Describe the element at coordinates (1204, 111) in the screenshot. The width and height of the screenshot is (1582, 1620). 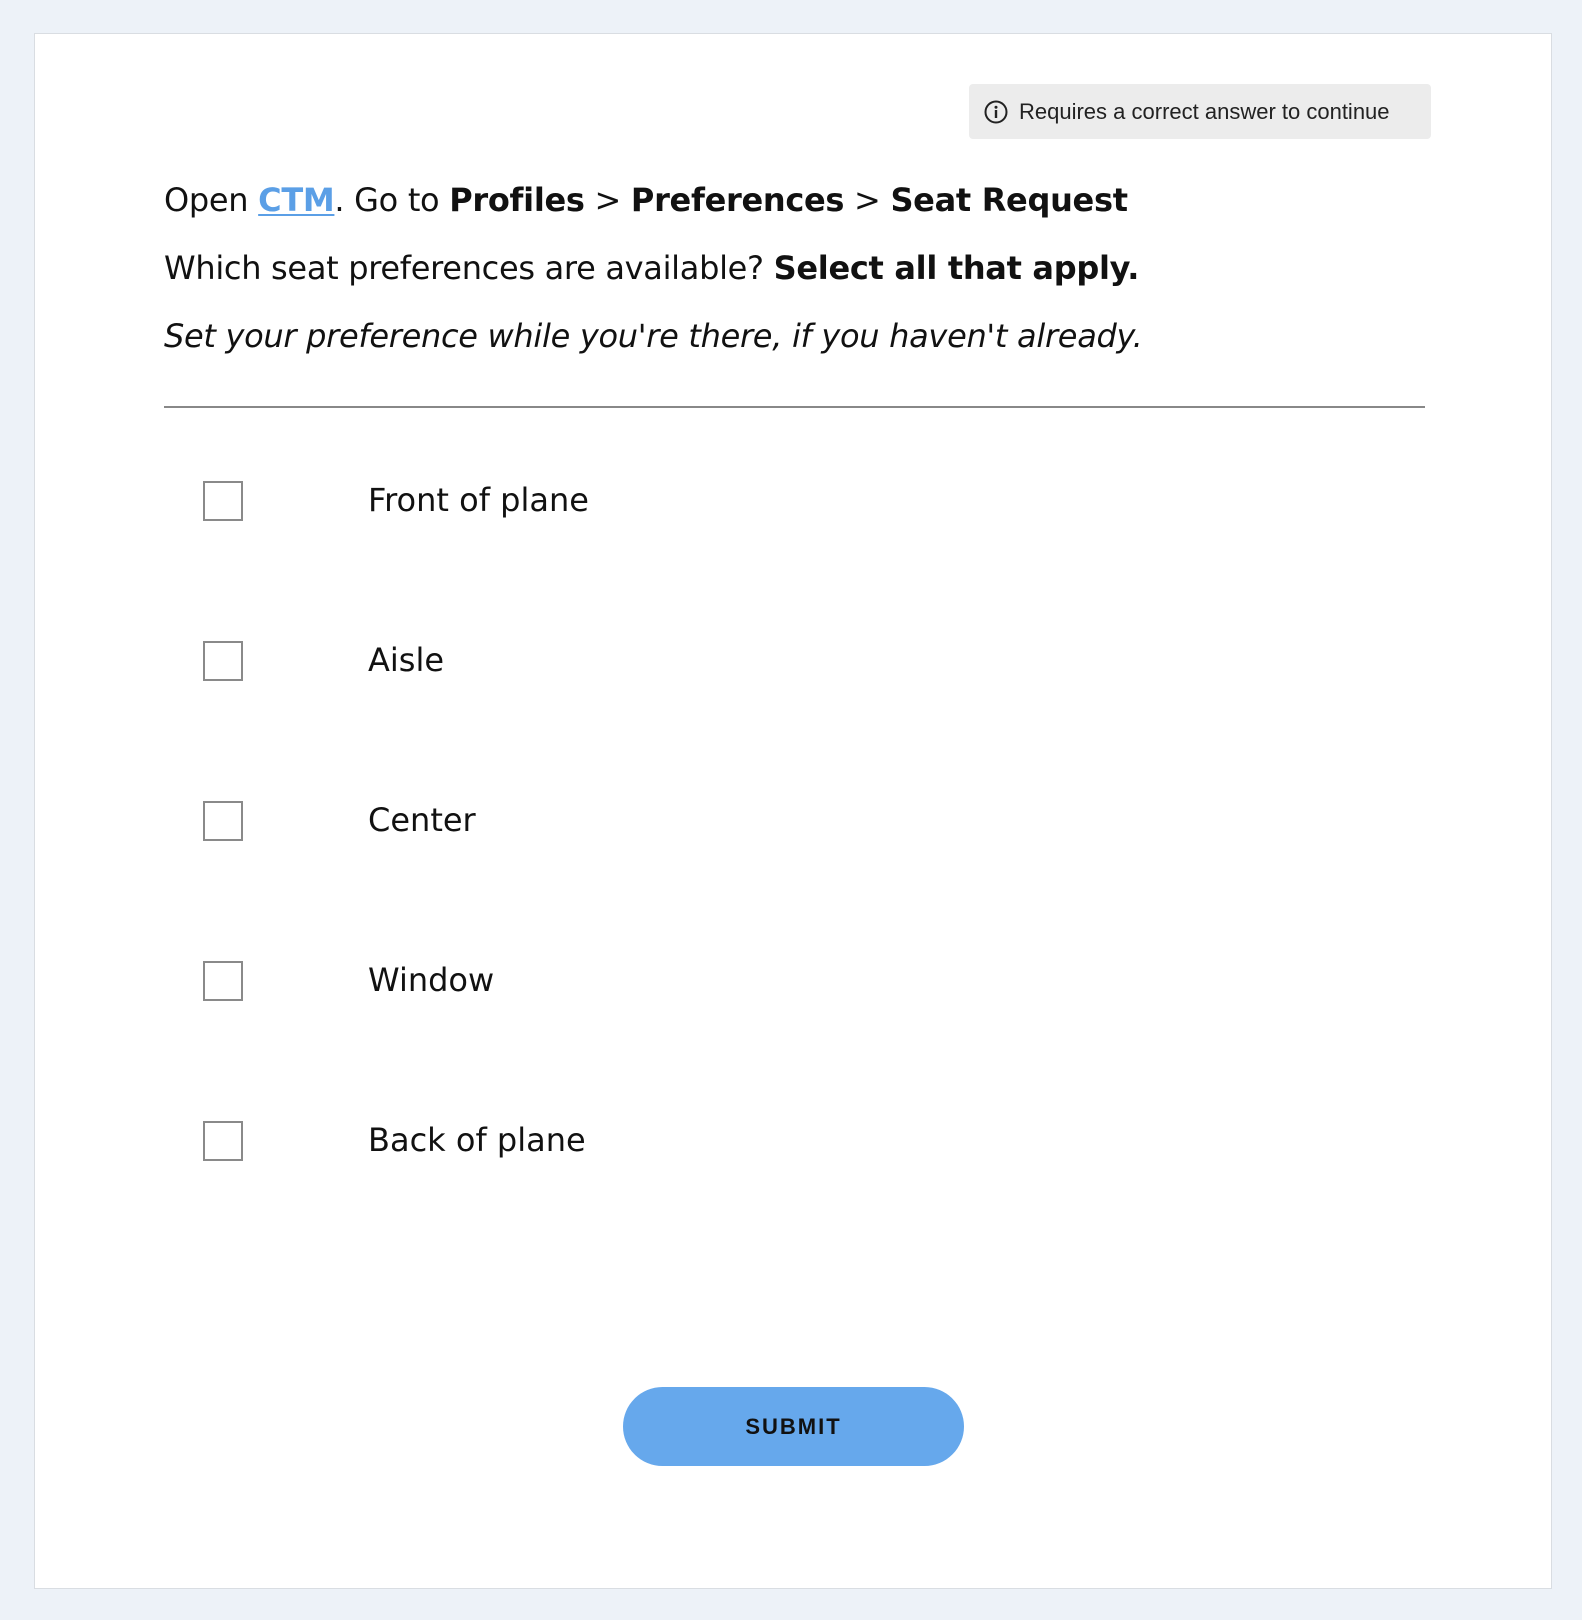
I see `requirement-text: Requires a correct answer to continue` at that location.